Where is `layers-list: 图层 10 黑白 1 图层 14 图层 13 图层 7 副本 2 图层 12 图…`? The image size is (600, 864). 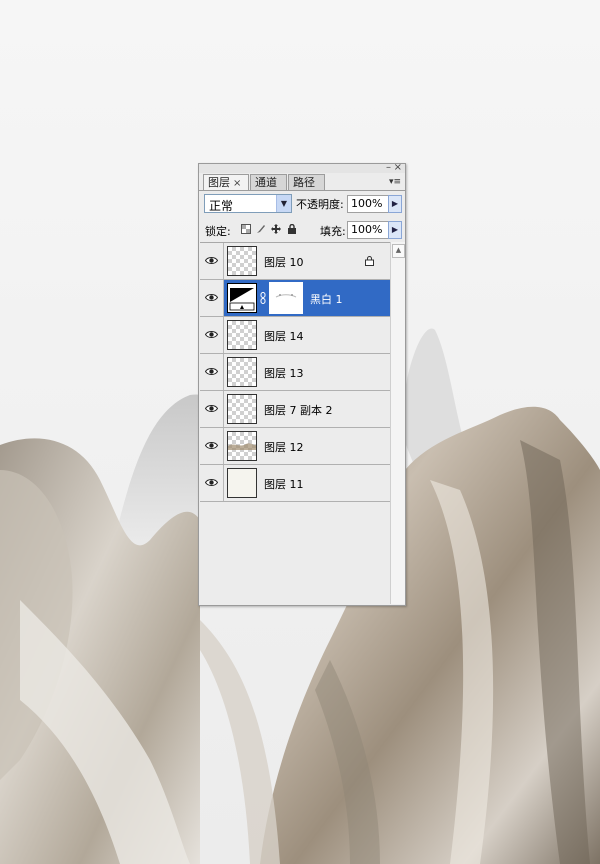
layers-list: 图层 10 黑白 1 图层 14 图层 13 图层 7 副本 2 图层 12 图… is located at coordinates (295, 423).